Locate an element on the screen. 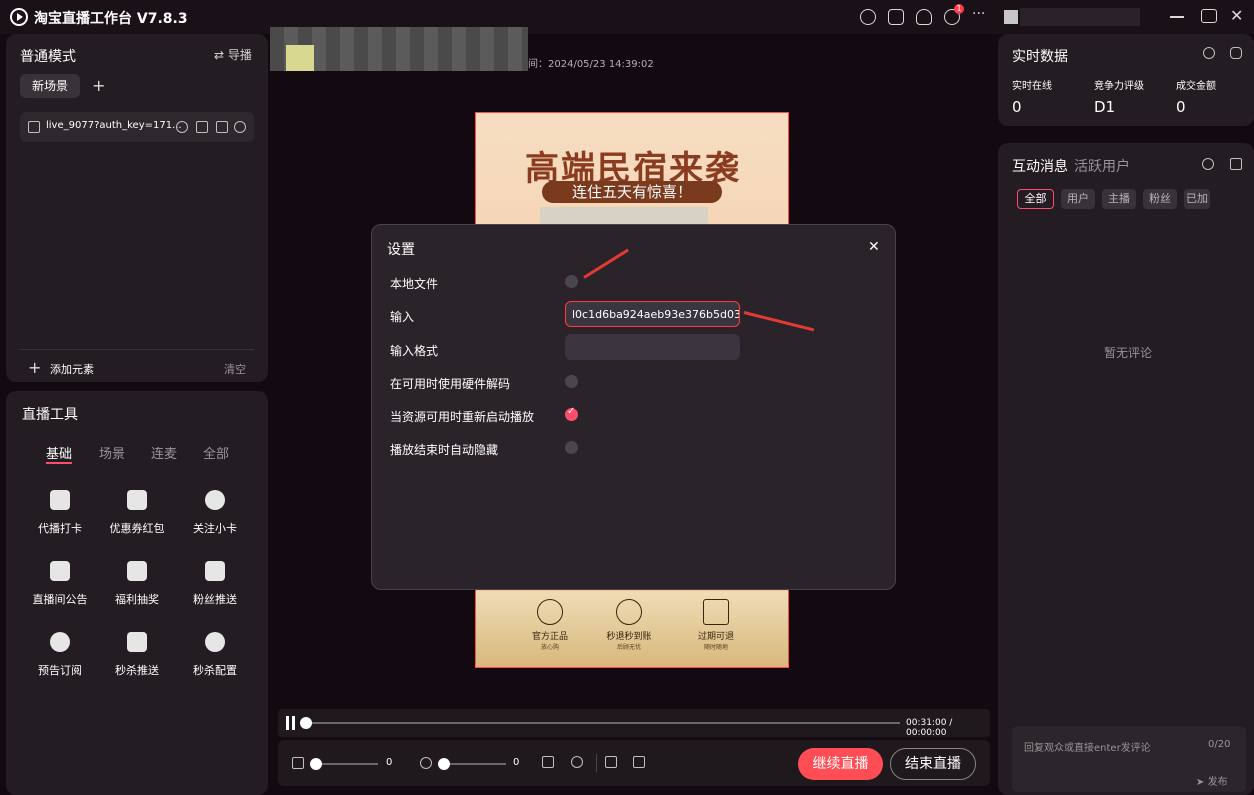  poster-subtitle: 连住五天有惊喜！ is located at coordinates (632, 192).